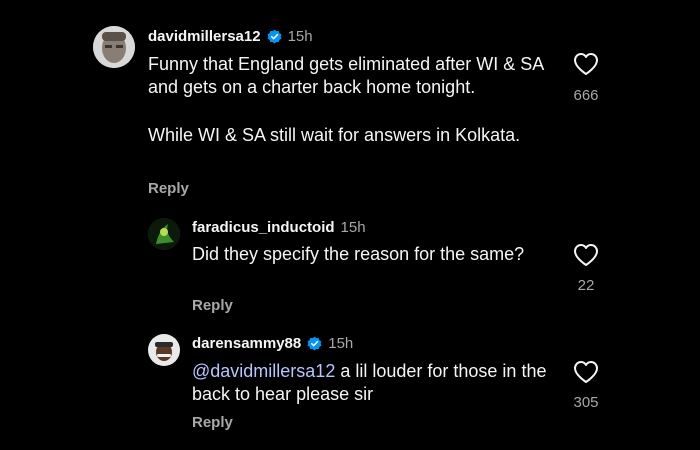  I want to click on username: darensammy88, so click(246, 343).